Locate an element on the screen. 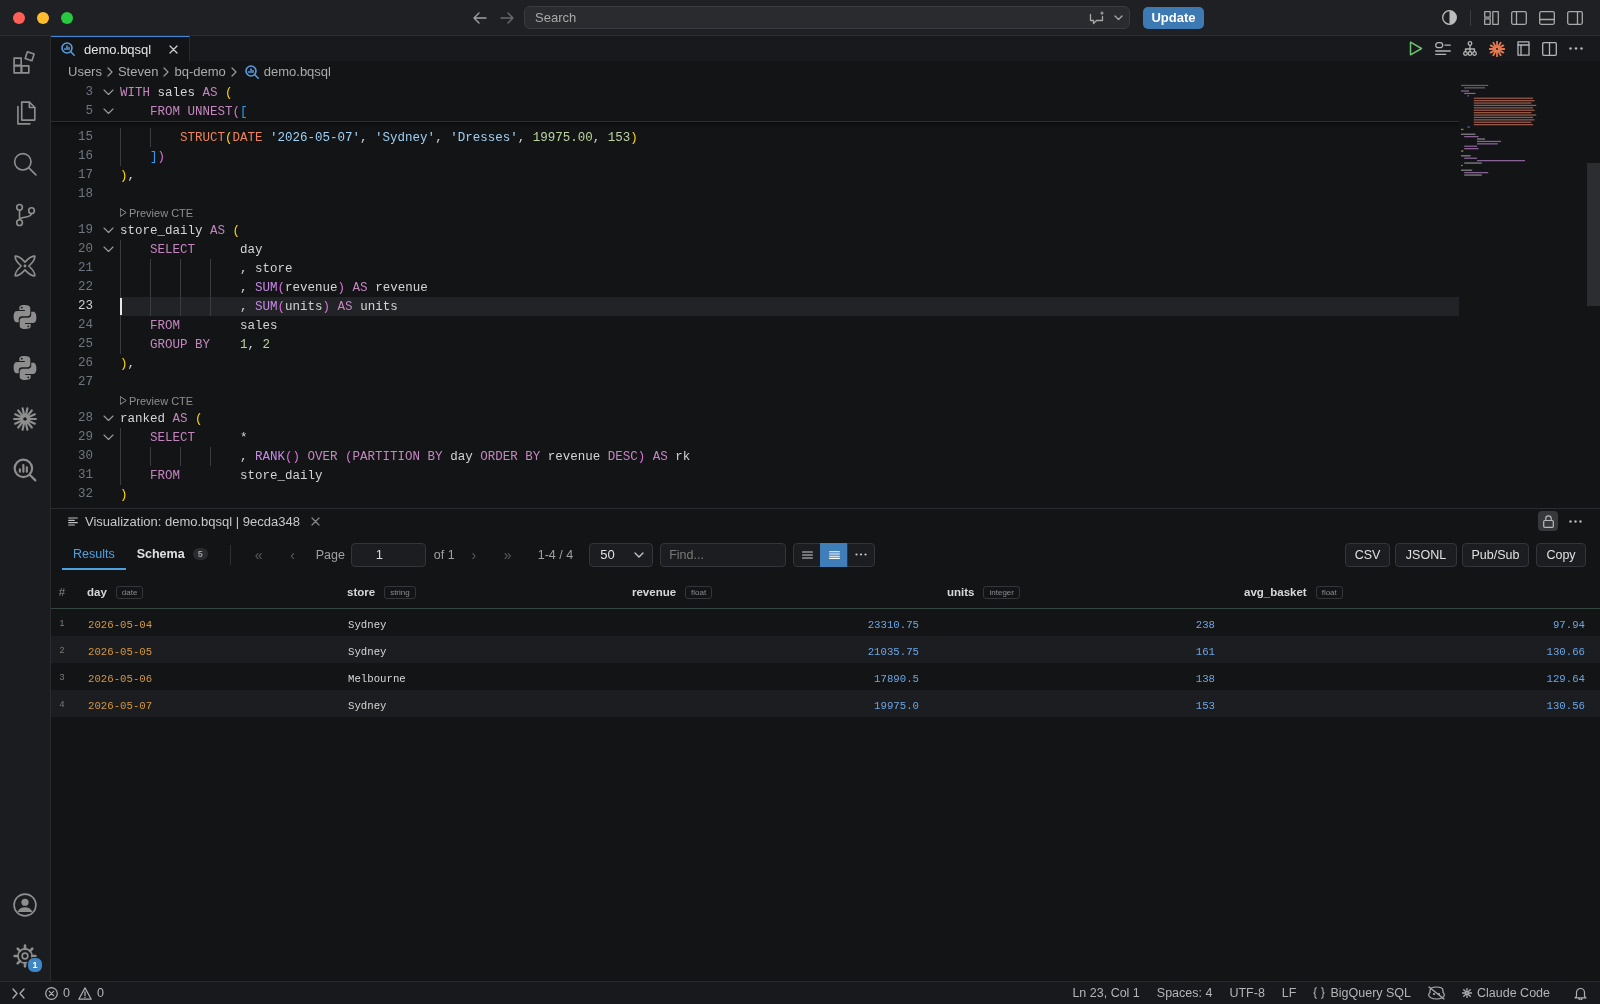 The height and width of the screenshot is (1004, 1600). status-item: UTF-8 is located at coordinates (1247, 993).